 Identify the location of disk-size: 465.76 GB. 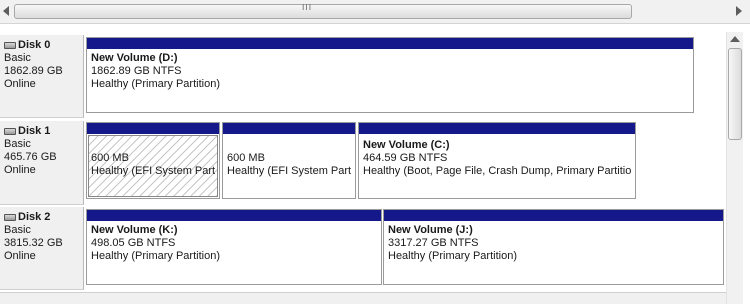
(30, 157).